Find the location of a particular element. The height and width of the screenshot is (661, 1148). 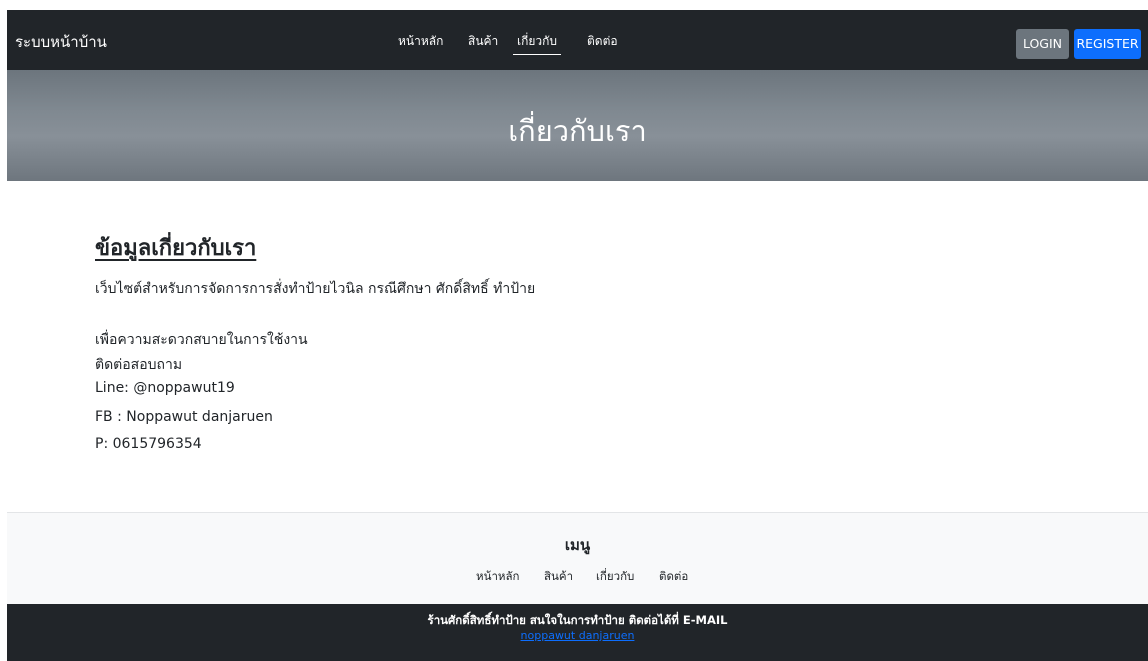

nav-link-home: หน้าหลัก is located at coordinates (420, 41).